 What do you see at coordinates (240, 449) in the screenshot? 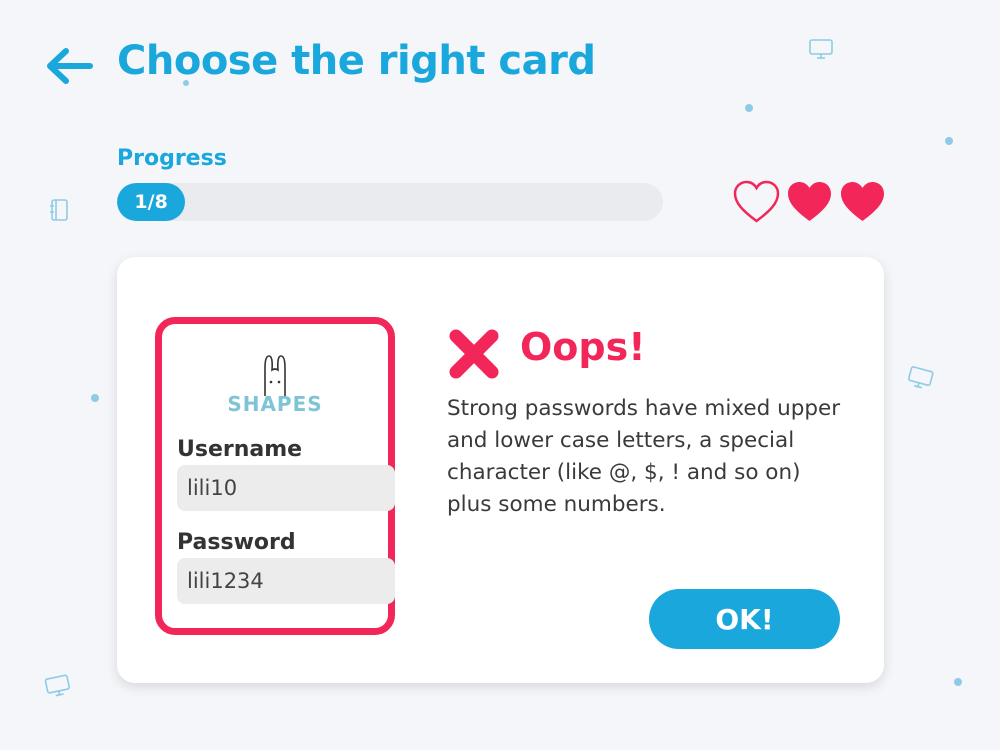
I see `username-label: Username` at bounding box center [240, 449].